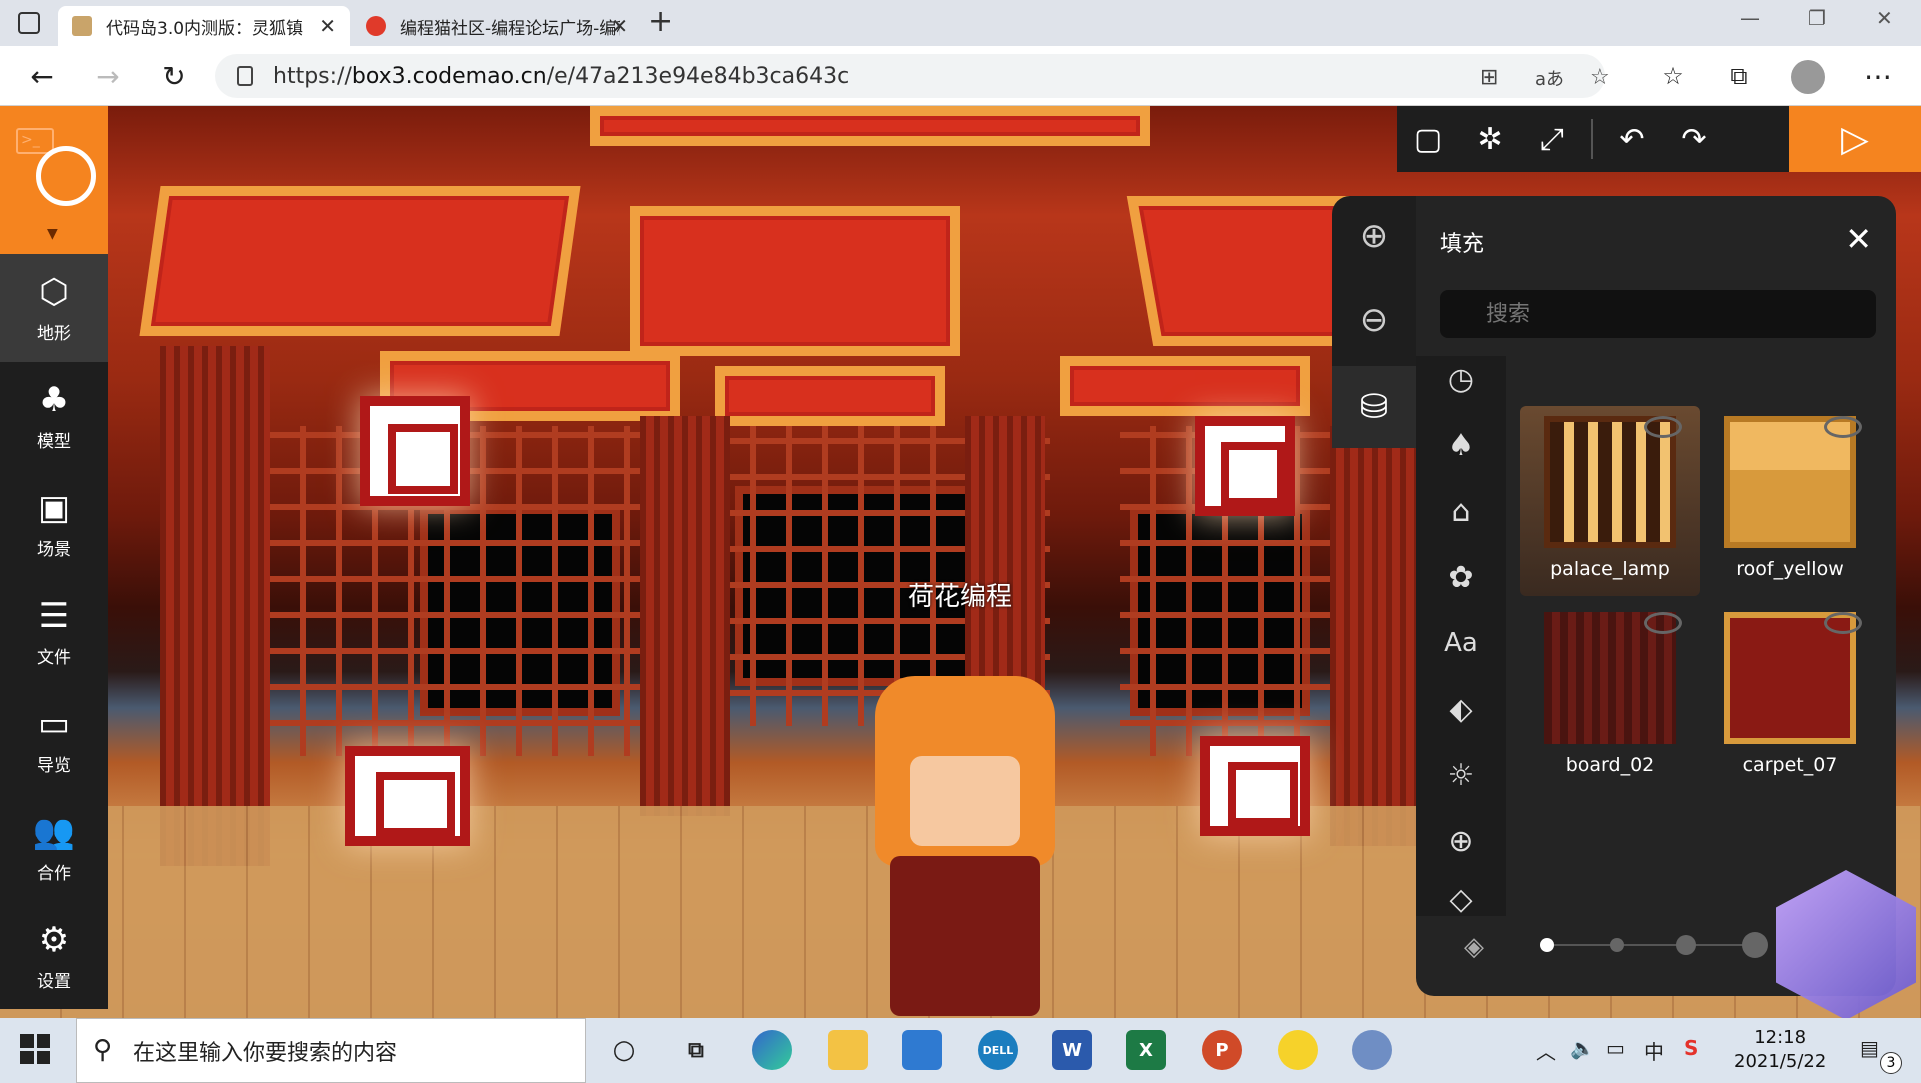 Image resolution: width=1921 pixels, height=1083 pixels. I want to click on powerpoint-icon: P, so click(1222, 1050).